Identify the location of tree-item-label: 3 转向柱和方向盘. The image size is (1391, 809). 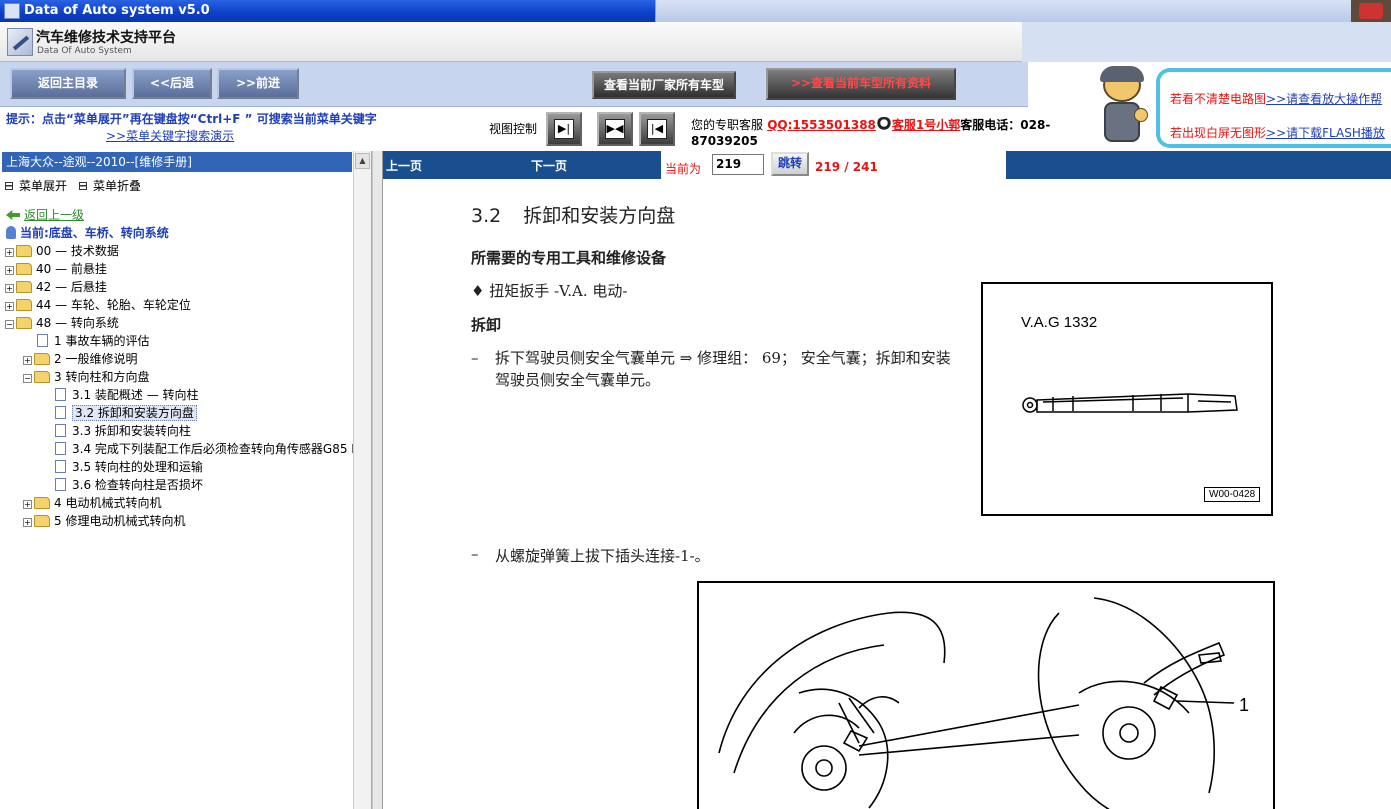
(102, 377).